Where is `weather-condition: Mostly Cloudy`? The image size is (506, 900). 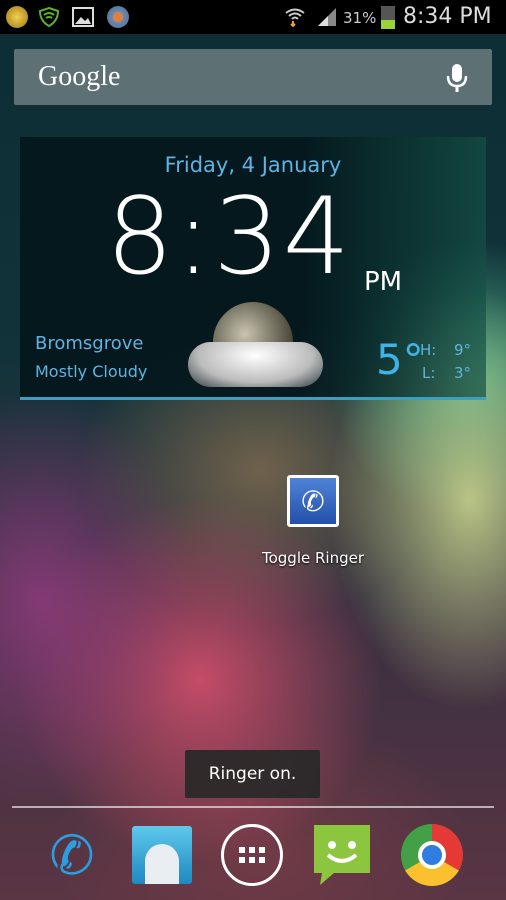 weather-condition: Mostly Cloudy is located at coordinates (91, 371).